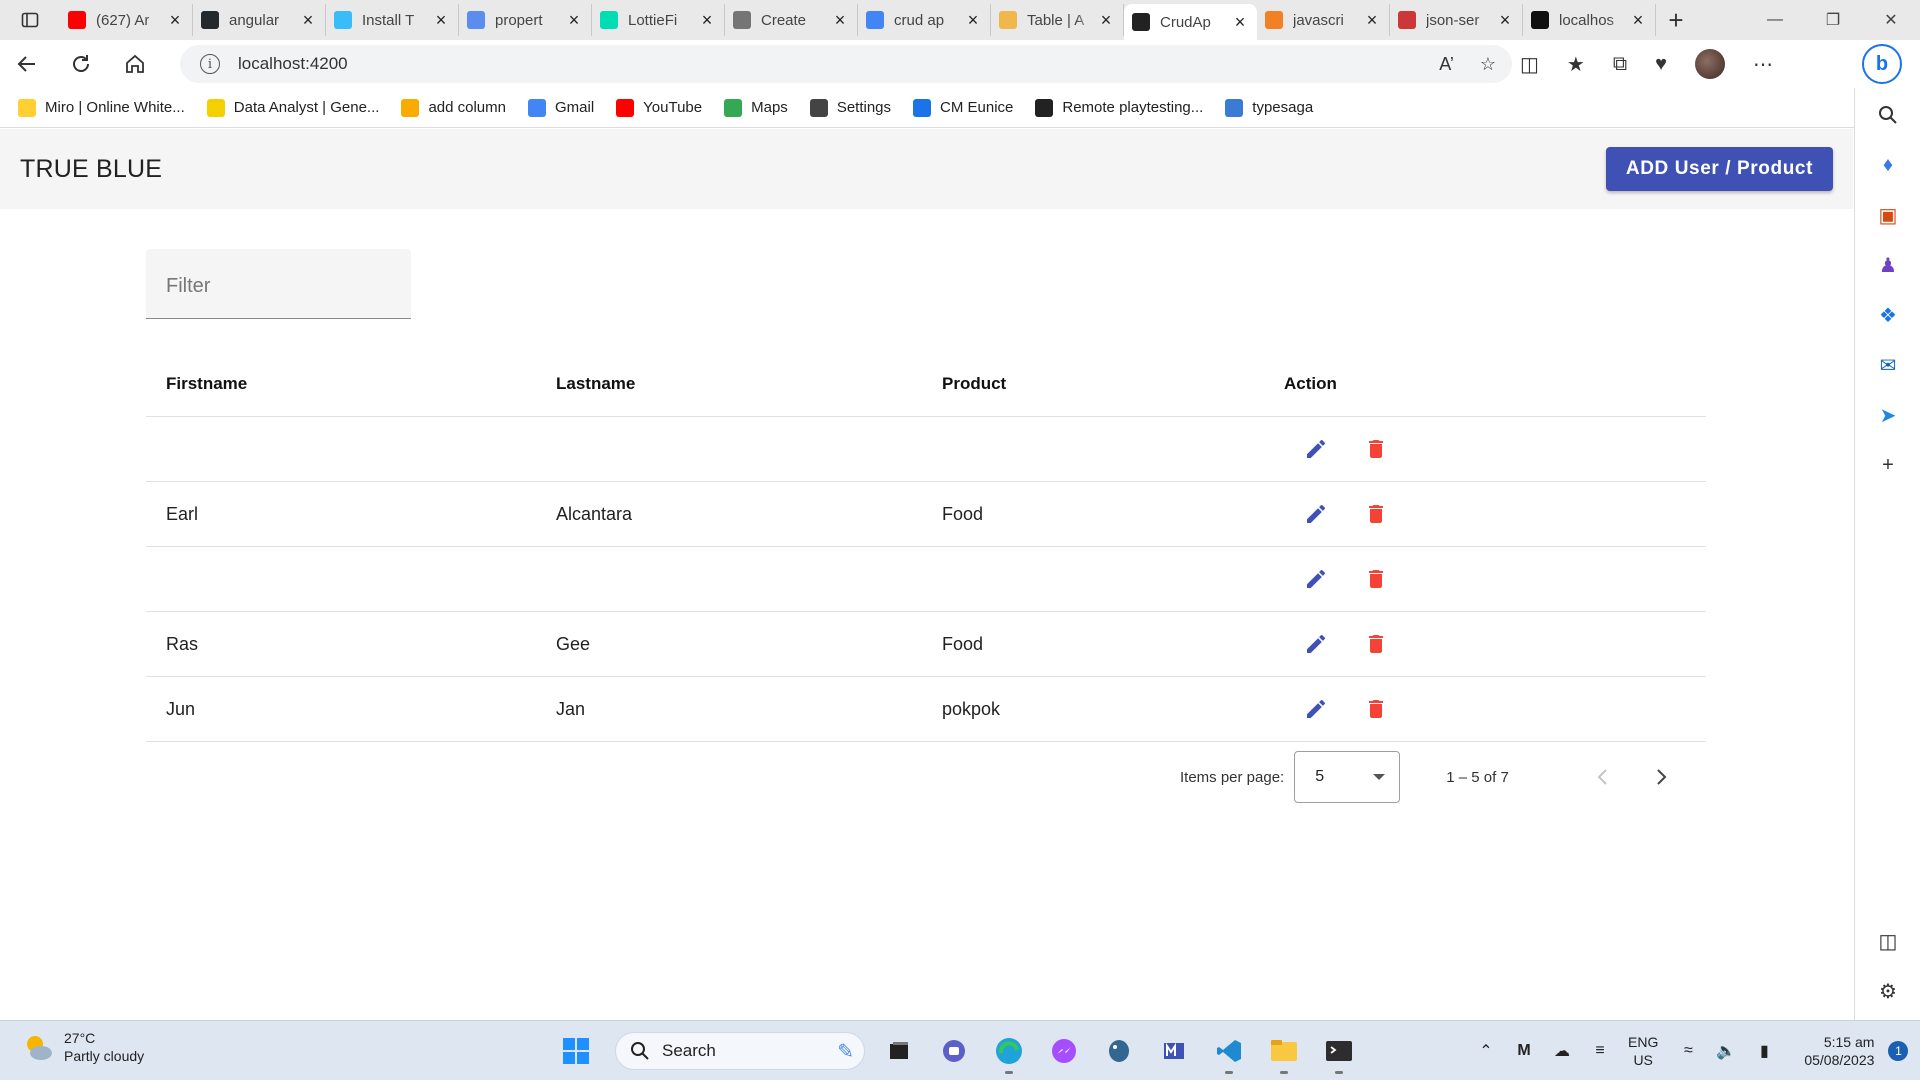 The width and height of the screenshot is (1920, 1080). What do you see at coordinates (1888, 365) in the screenshot?
I see `outlook-icon: ✉` at bounding box center [1888, 365].